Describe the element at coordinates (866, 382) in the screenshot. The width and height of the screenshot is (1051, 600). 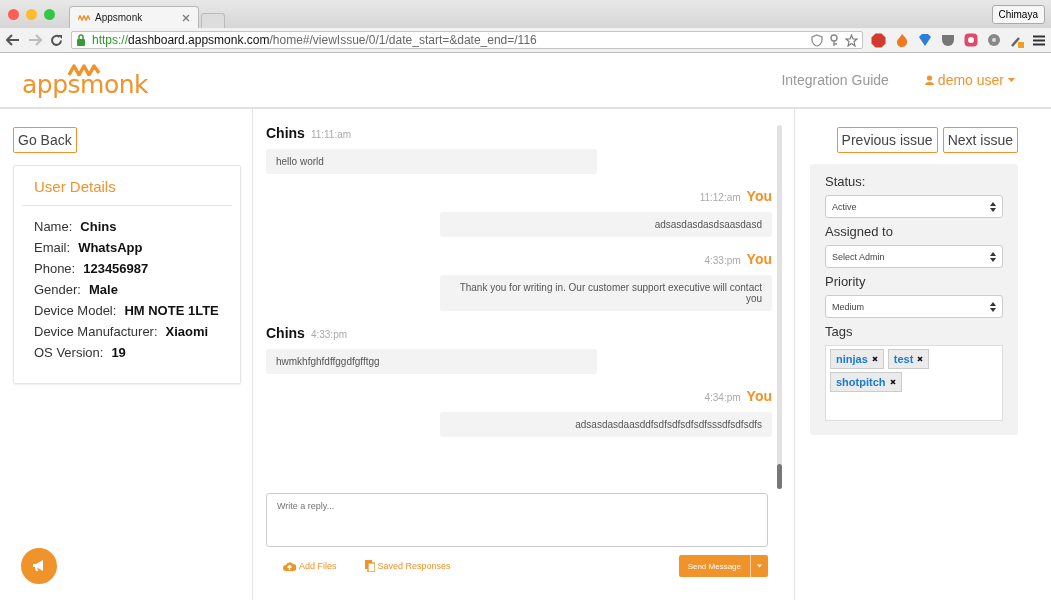
I see `tag-chip: shotpitch` at that location.